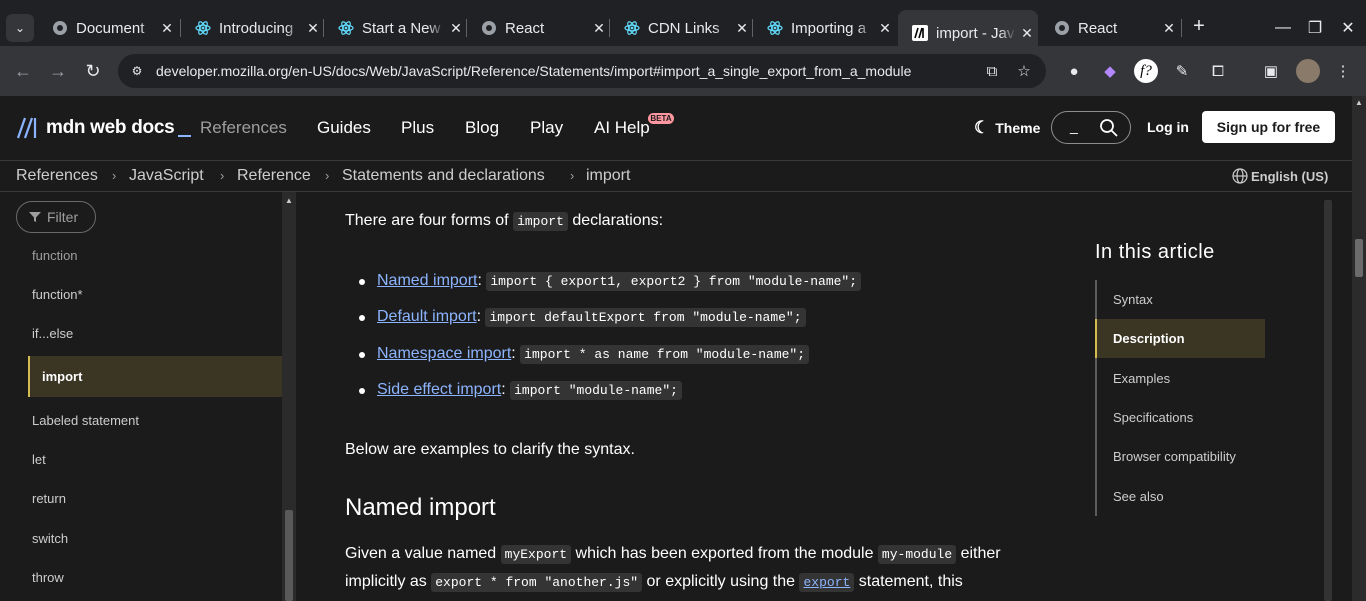 The height and width of the screenshot is (601, 1366). I want to click on forward-icon: →, so click(58, 71).